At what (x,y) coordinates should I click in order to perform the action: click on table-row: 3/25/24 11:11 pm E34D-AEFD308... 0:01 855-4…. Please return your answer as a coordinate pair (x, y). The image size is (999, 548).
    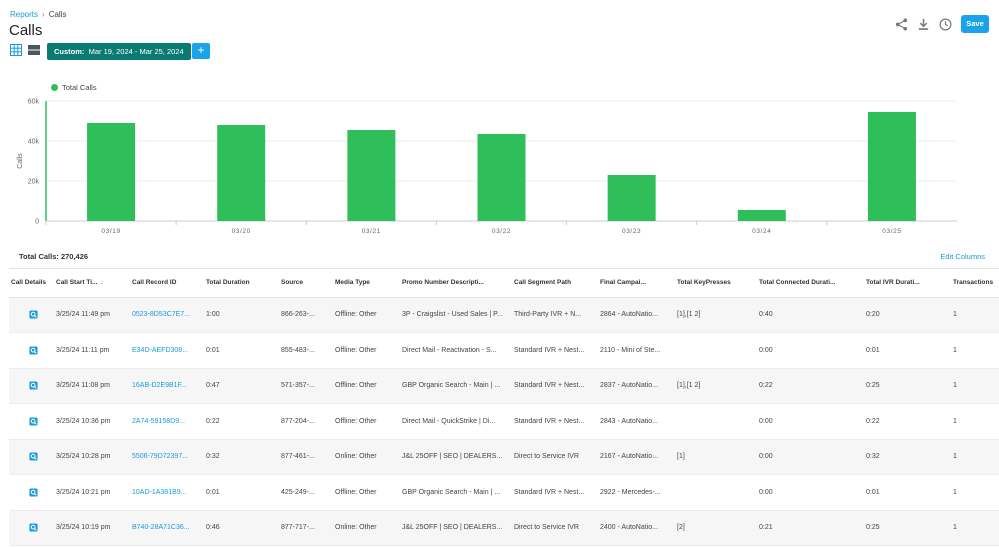
    Looking at the image, I should click on (504, 350).